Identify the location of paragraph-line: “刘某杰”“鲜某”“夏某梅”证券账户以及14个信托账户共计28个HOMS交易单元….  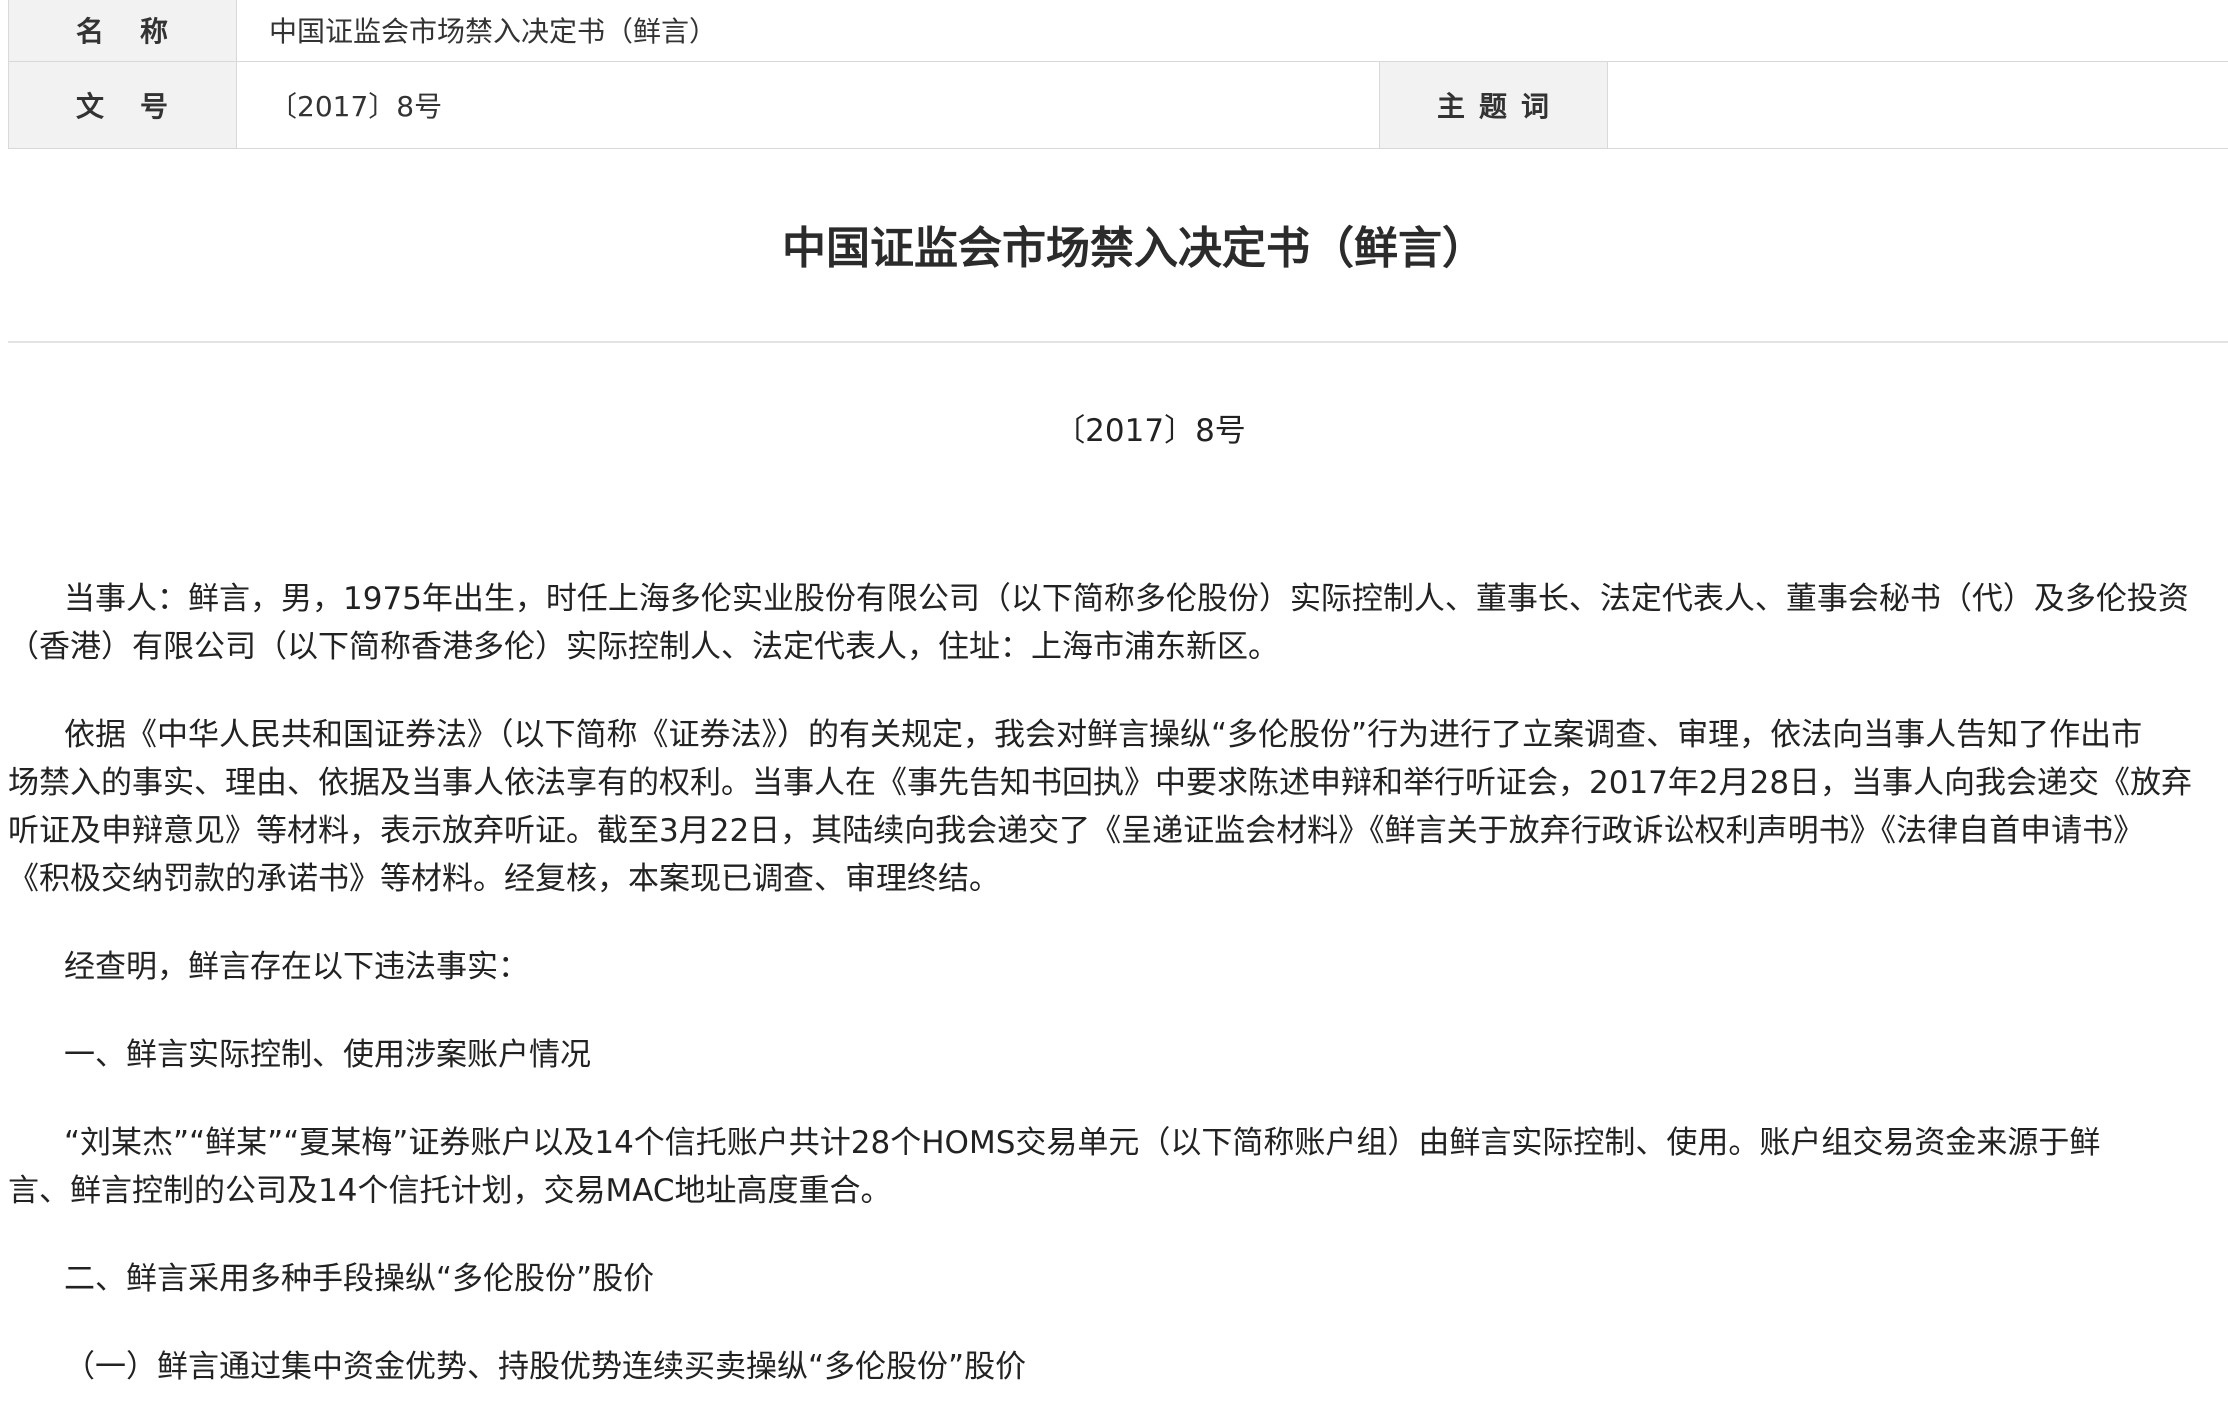
(1082, 1143).